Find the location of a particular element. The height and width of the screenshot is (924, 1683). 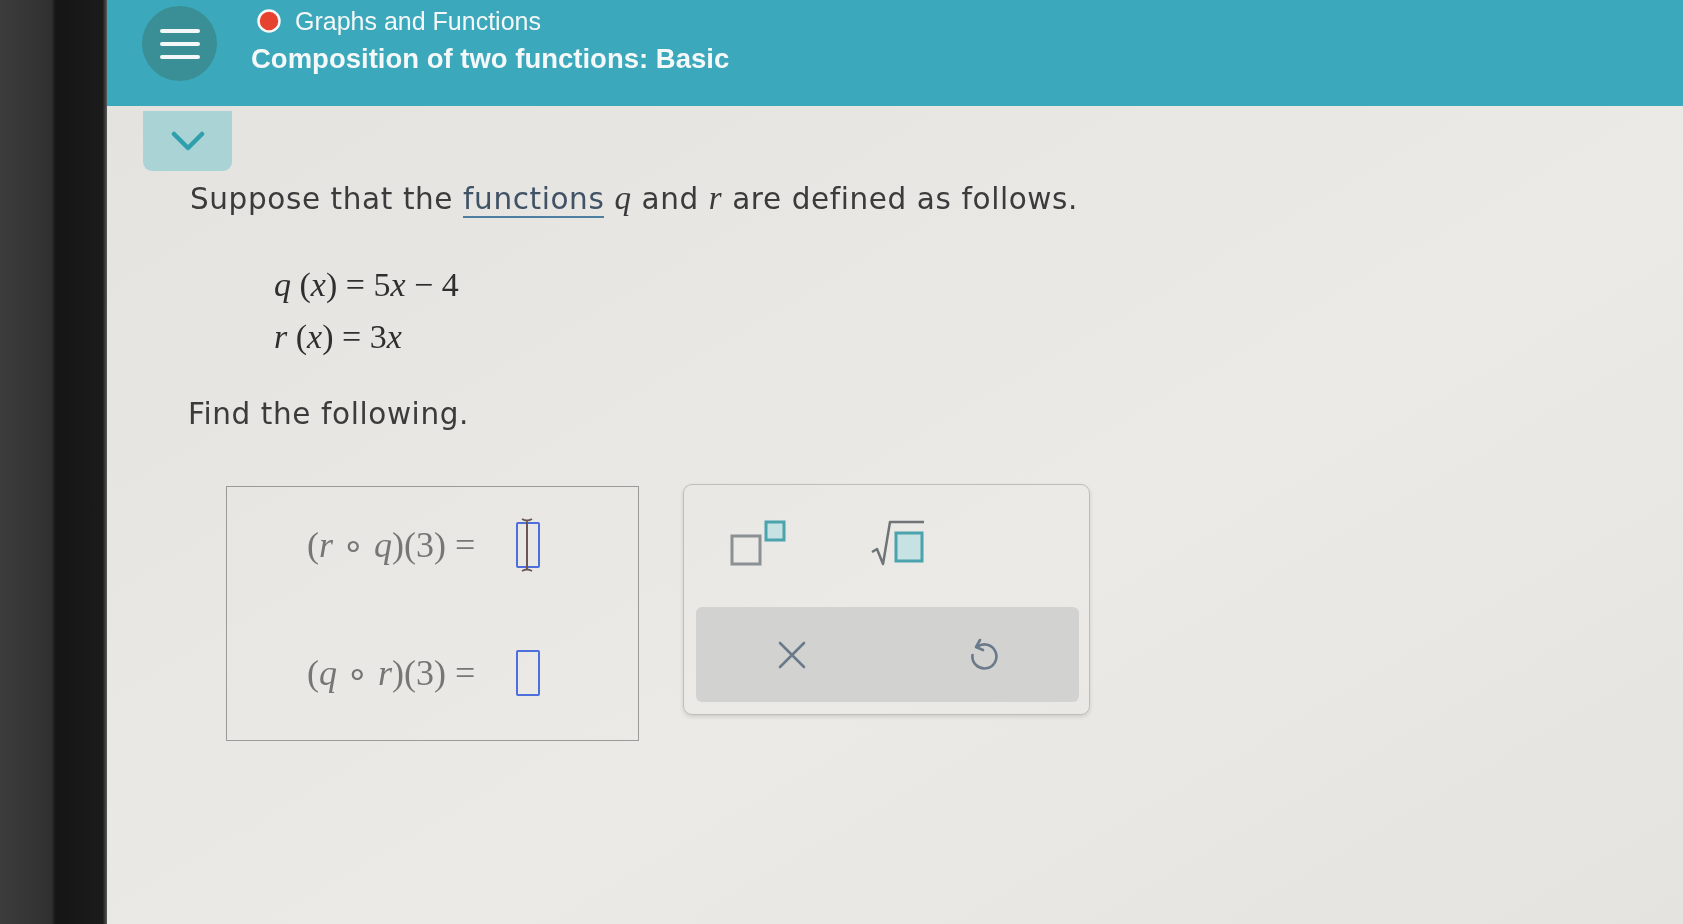

text-cursor-icon is located at coordinates (527, 545).